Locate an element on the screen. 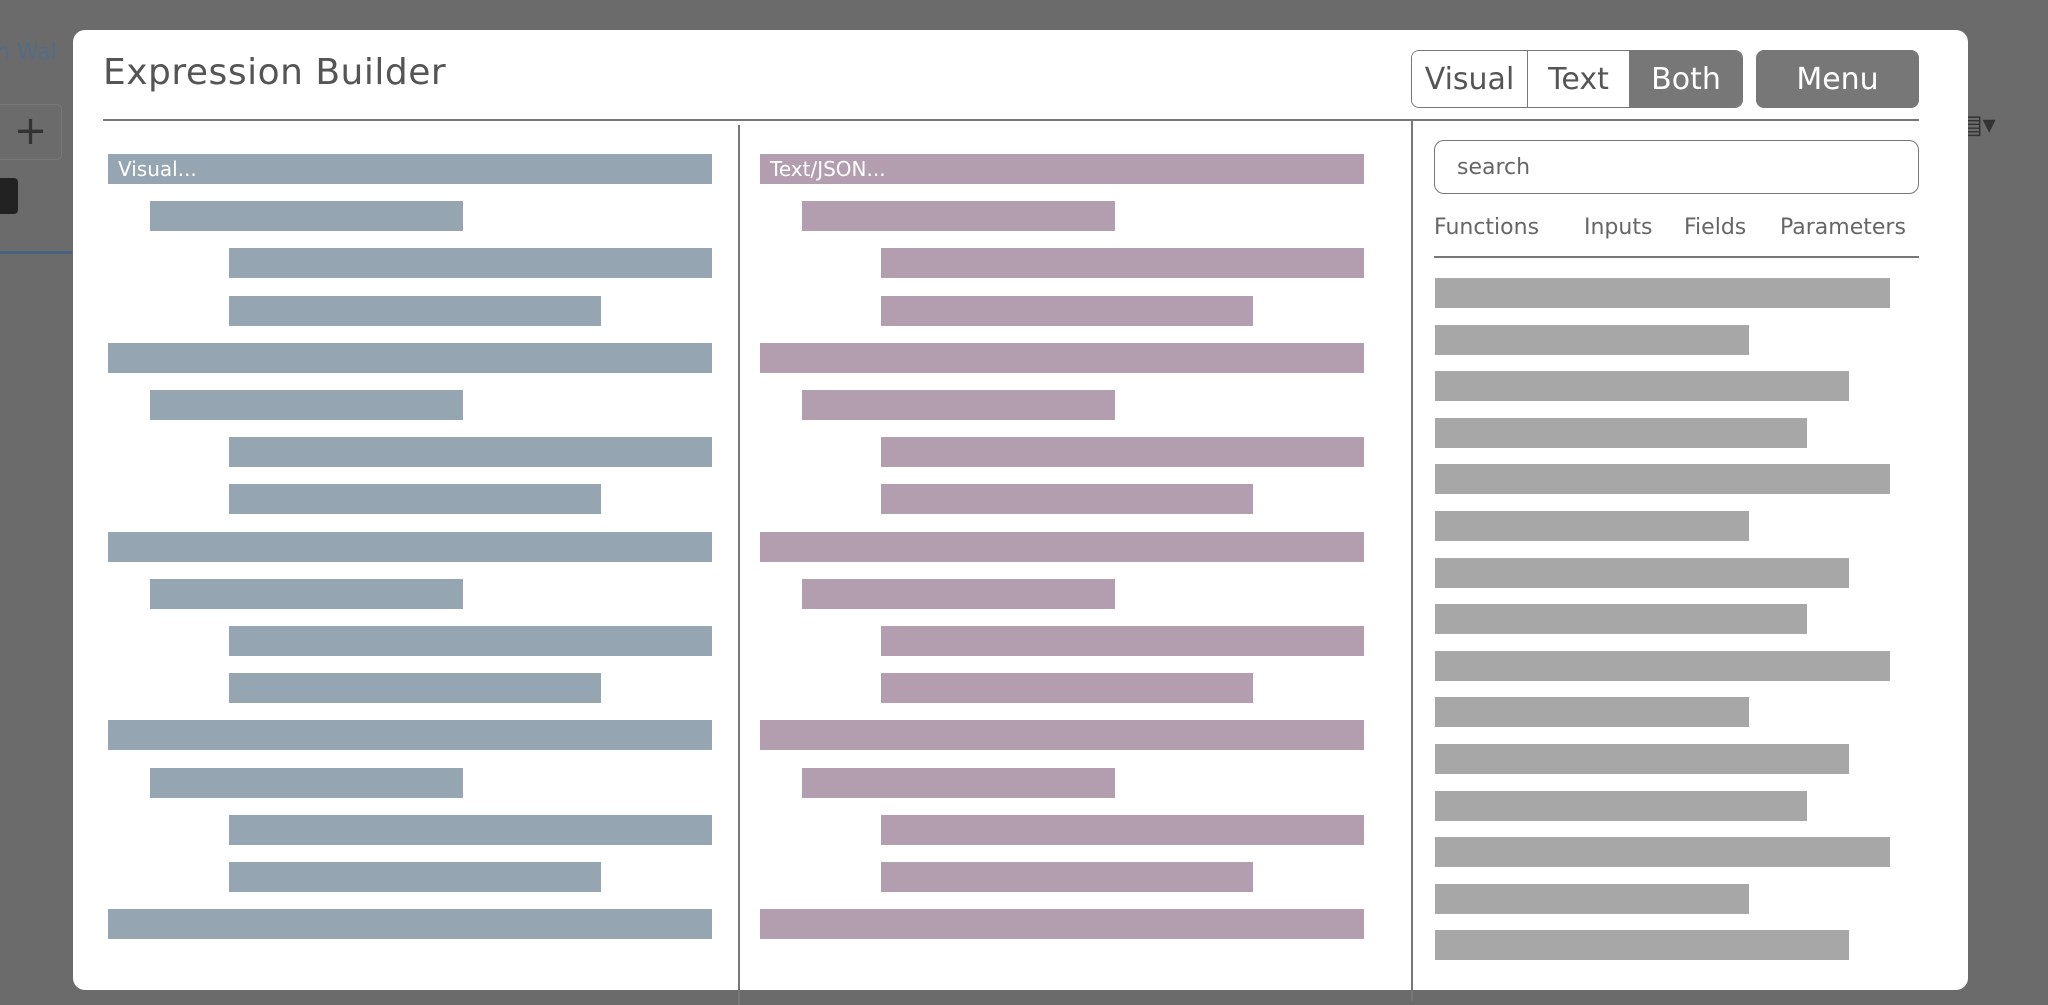 Image resolution: width=2048 pixels, height=1005 pixels. view-mode-both-button: Both is located at coordinates (1686, 79).